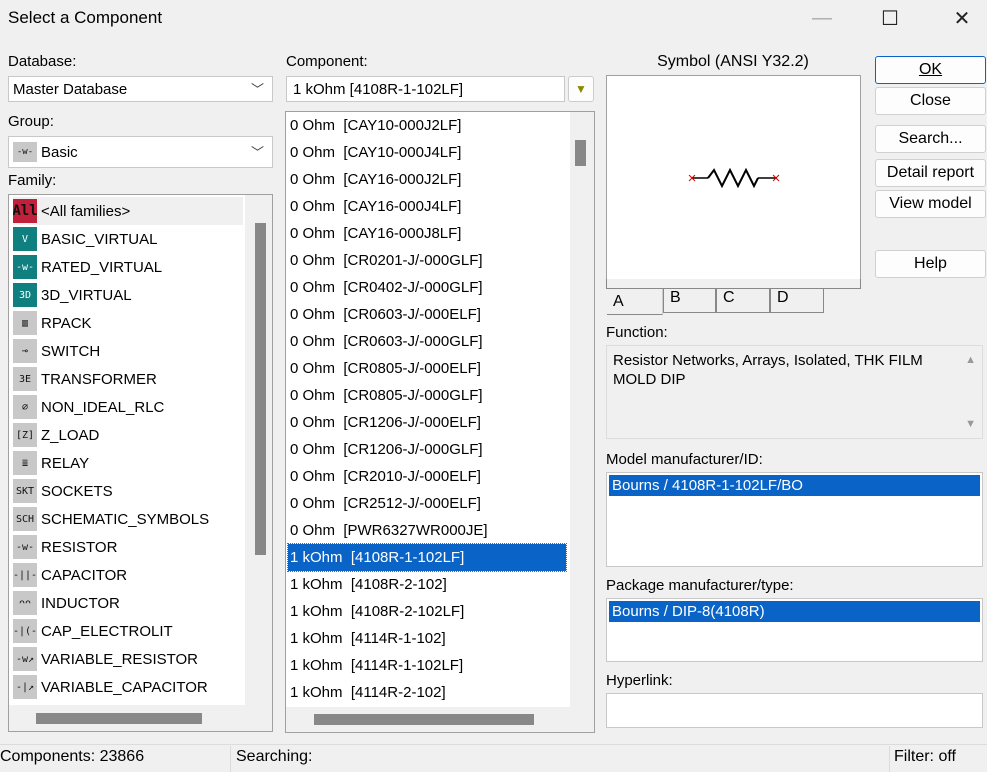  I want to click on family-item: -w- RATED_VIRTUAL, so click(87, 267).